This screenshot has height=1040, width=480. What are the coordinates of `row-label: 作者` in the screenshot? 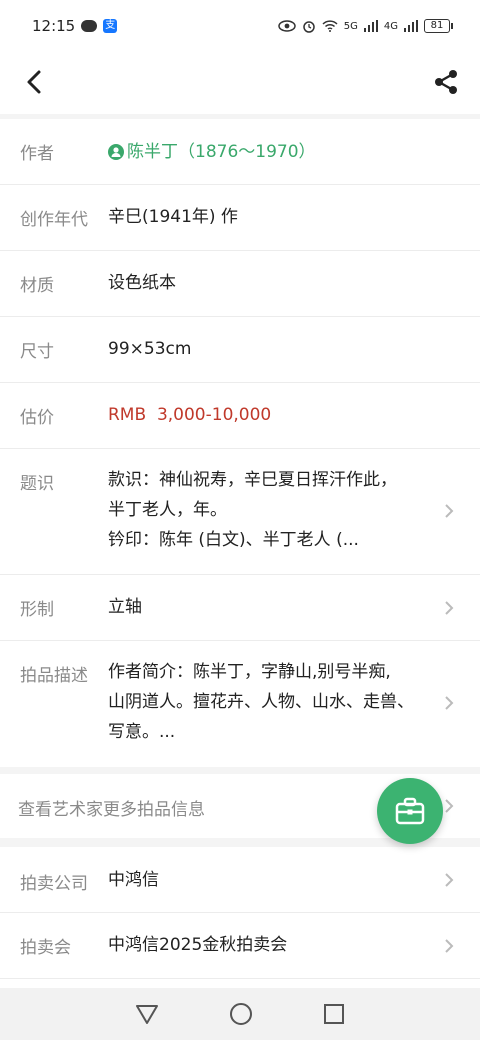 It's located at (37, 154).